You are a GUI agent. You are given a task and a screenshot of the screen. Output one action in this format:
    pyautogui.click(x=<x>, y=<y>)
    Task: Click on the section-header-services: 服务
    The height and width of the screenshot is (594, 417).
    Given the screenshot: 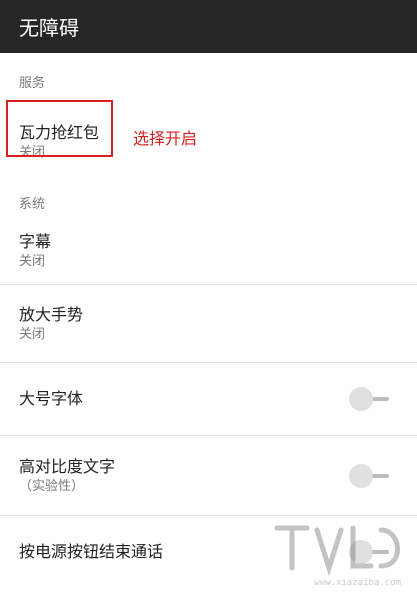 What is the action you would take?
    pyautogui.click(x=32, y=83)
    